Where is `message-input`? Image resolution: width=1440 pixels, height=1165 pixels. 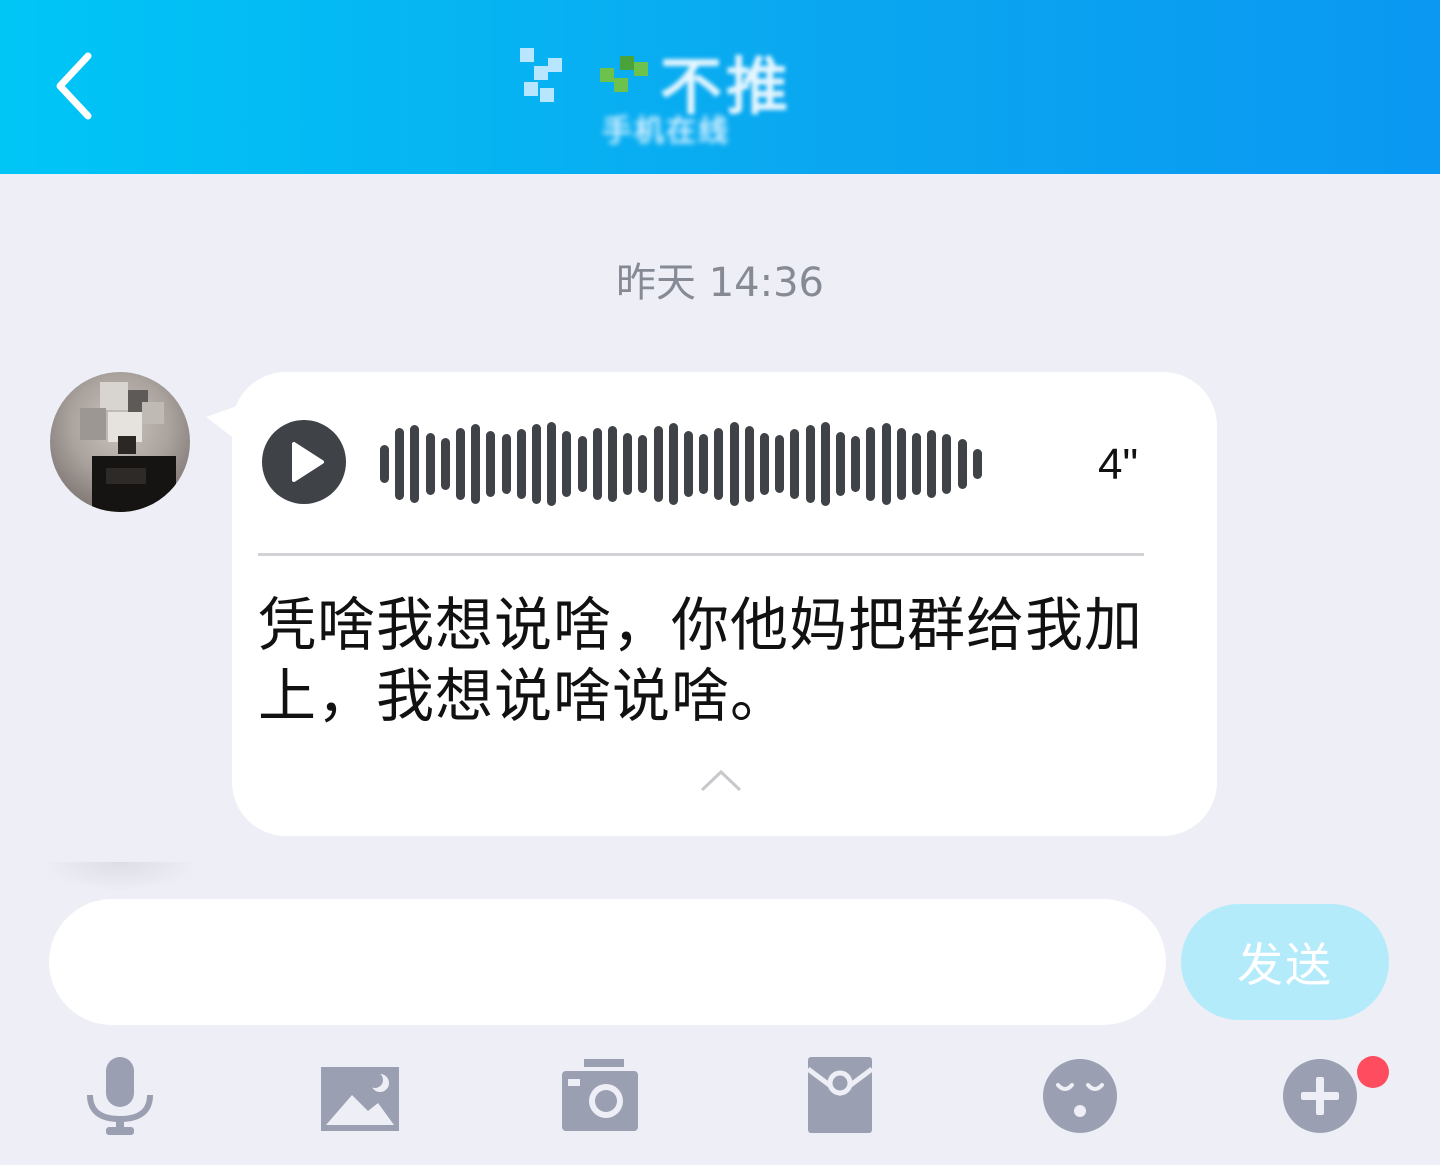 message-input is located at coordinates (607, 962).